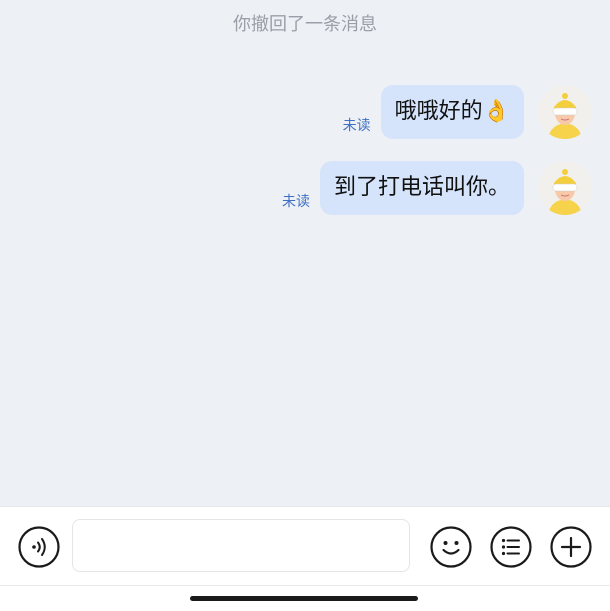 The width and height of the screenshot is (610, 611). I want to click on home-indicator, so click(304, 598).